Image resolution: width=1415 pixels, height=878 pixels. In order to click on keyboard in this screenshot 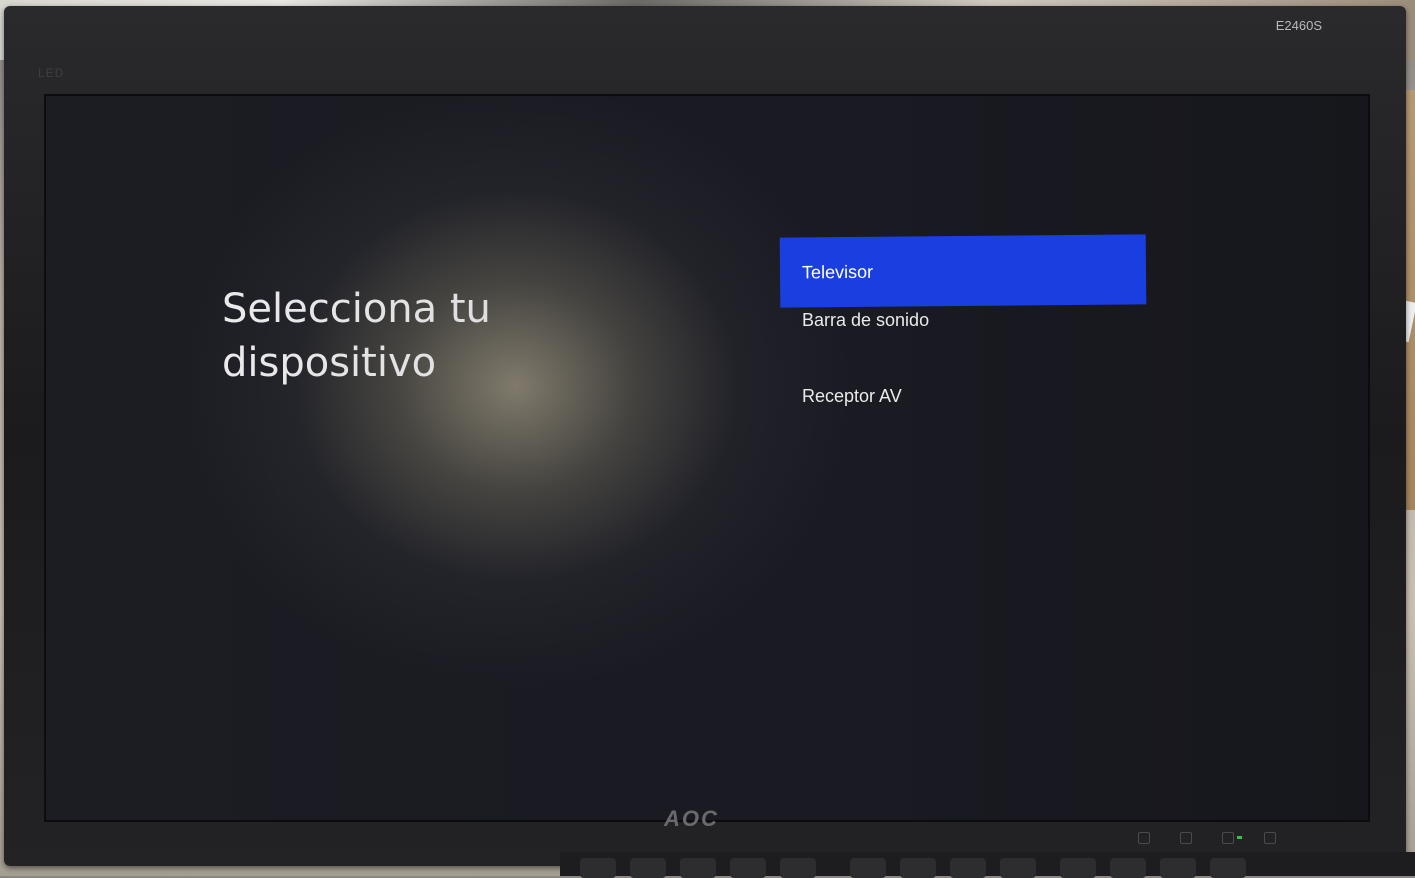, I will do `click(987, 865)`.